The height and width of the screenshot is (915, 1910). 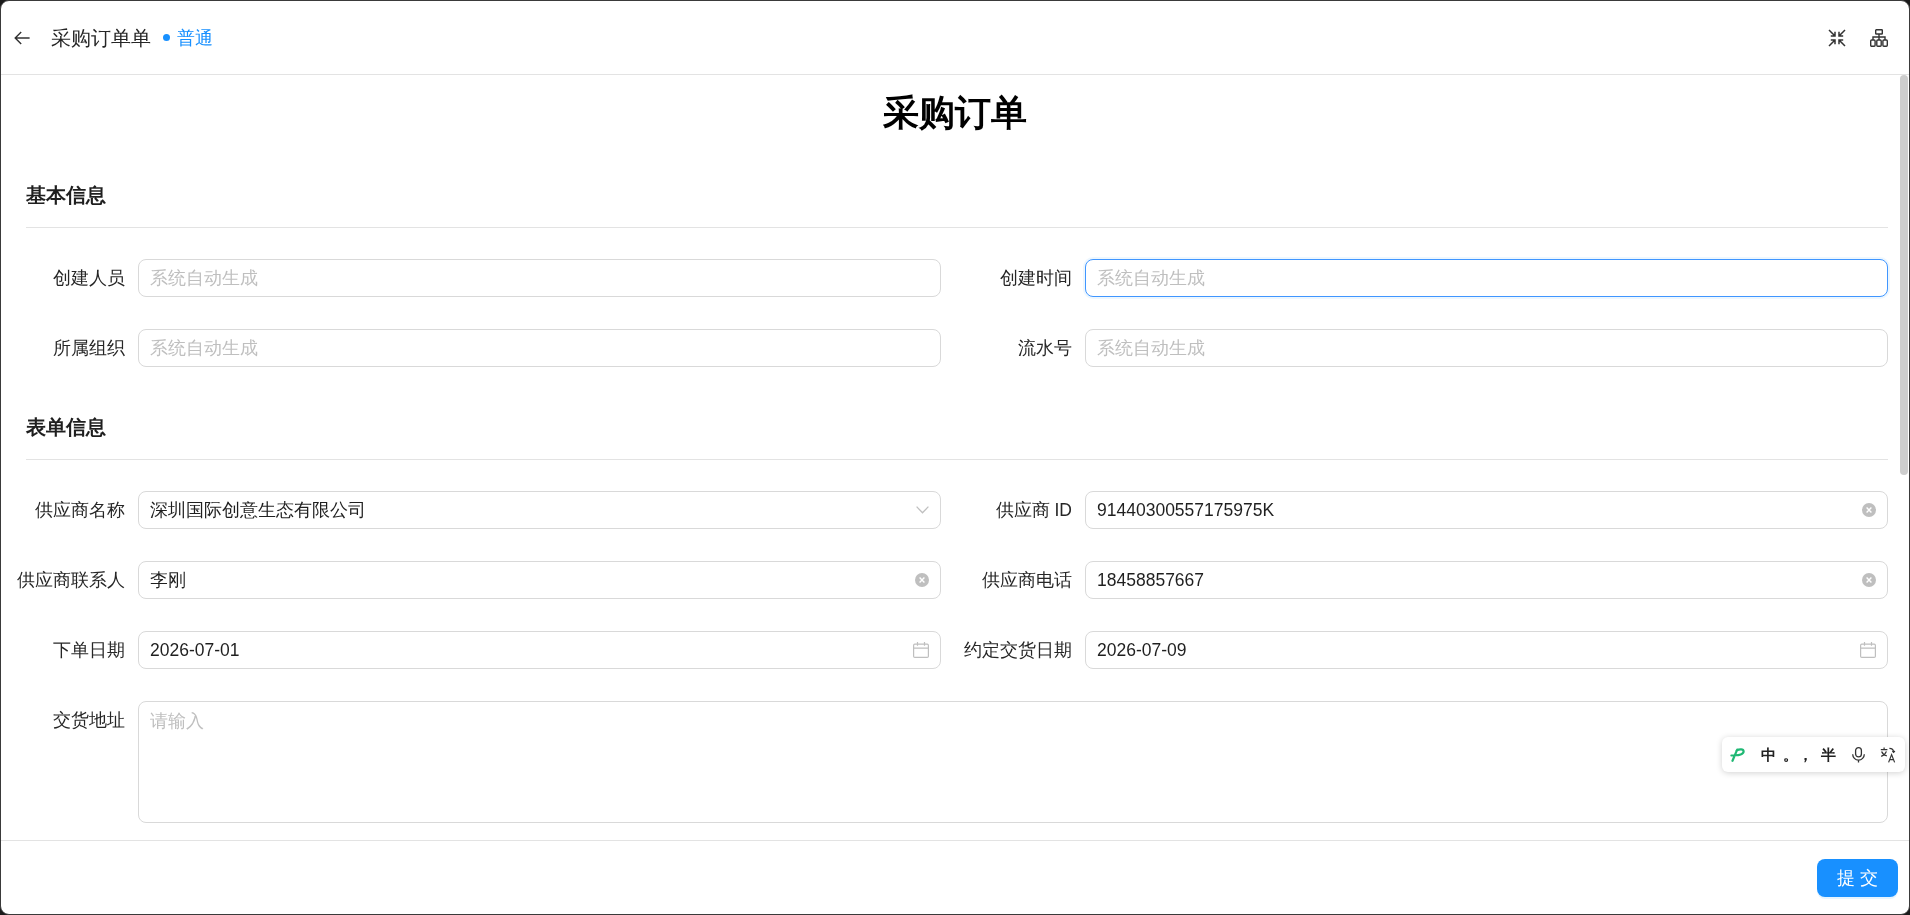 I want to click on field-label: 供应商 ID, so click(x=1033, y=510).